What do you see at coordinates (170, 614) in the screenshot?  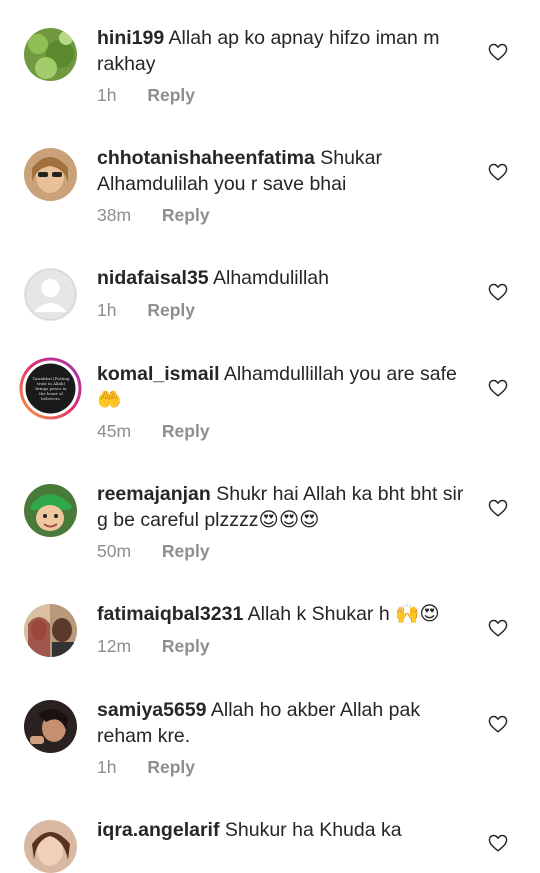 I see `comment-username: fatimaiqbal3231` at bounding box center [170, 614].